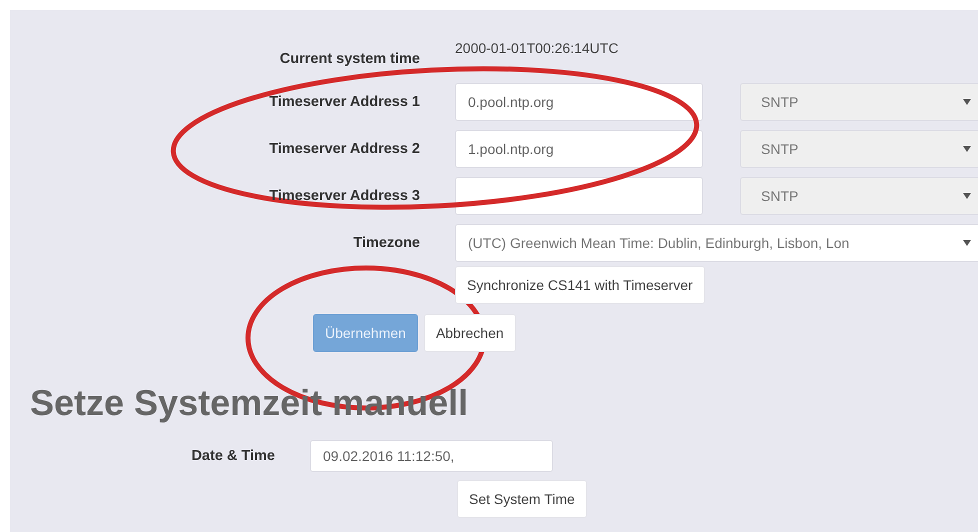 Image resolution: width=978 pixels, height=532 pixels. What do you see at coordinates (536, 48) in the screenshot?
I see `current-time-value: 2000-01-01T00:26:14UTC` at bounding box center [536, 48].